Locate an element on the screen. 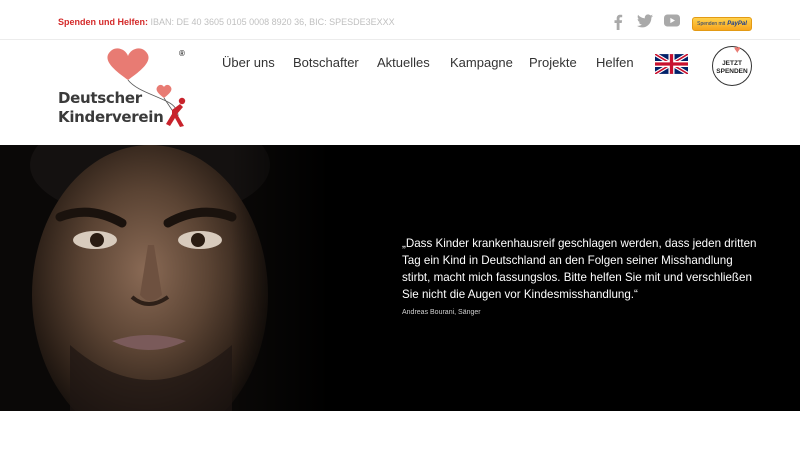 Image resolution: width=800 pixels, height=450 pixels. paypal-donate-button: Spenden mit PayPal is located at coordinates (722, 24).